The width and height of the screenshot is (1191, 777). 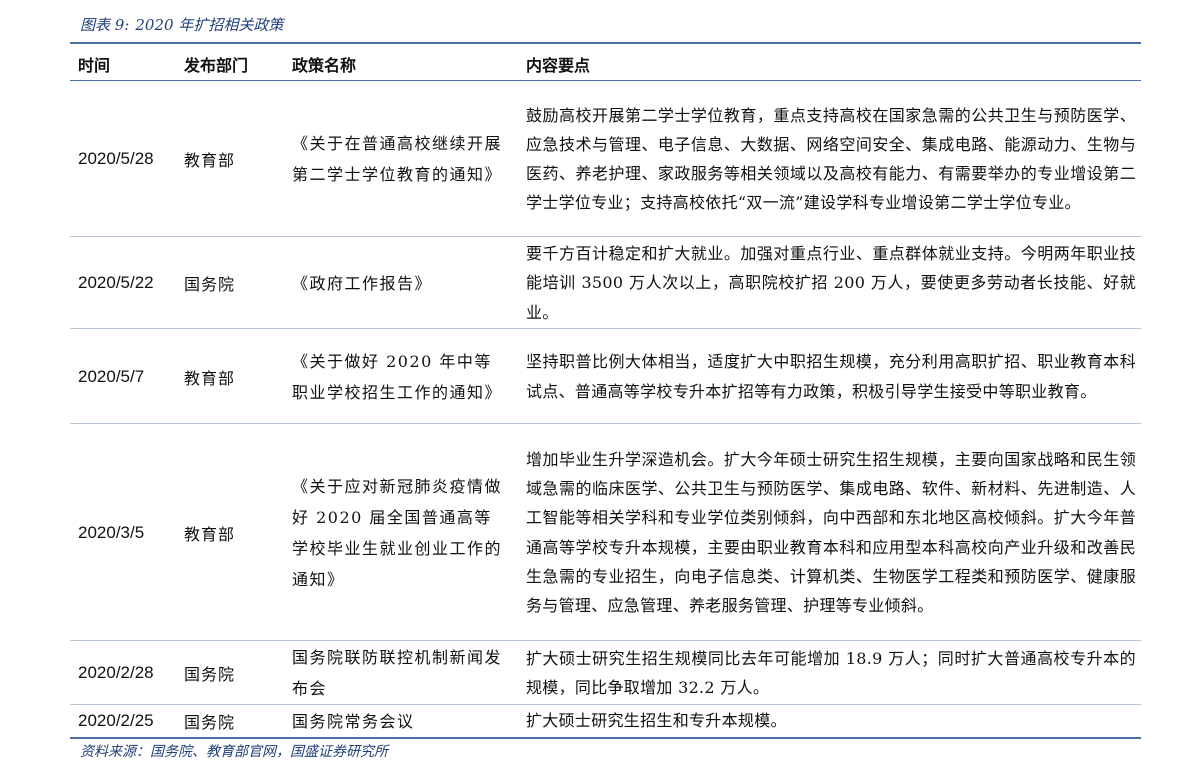 I want to click on table-bottom-rule, so click(x=605, y=738).